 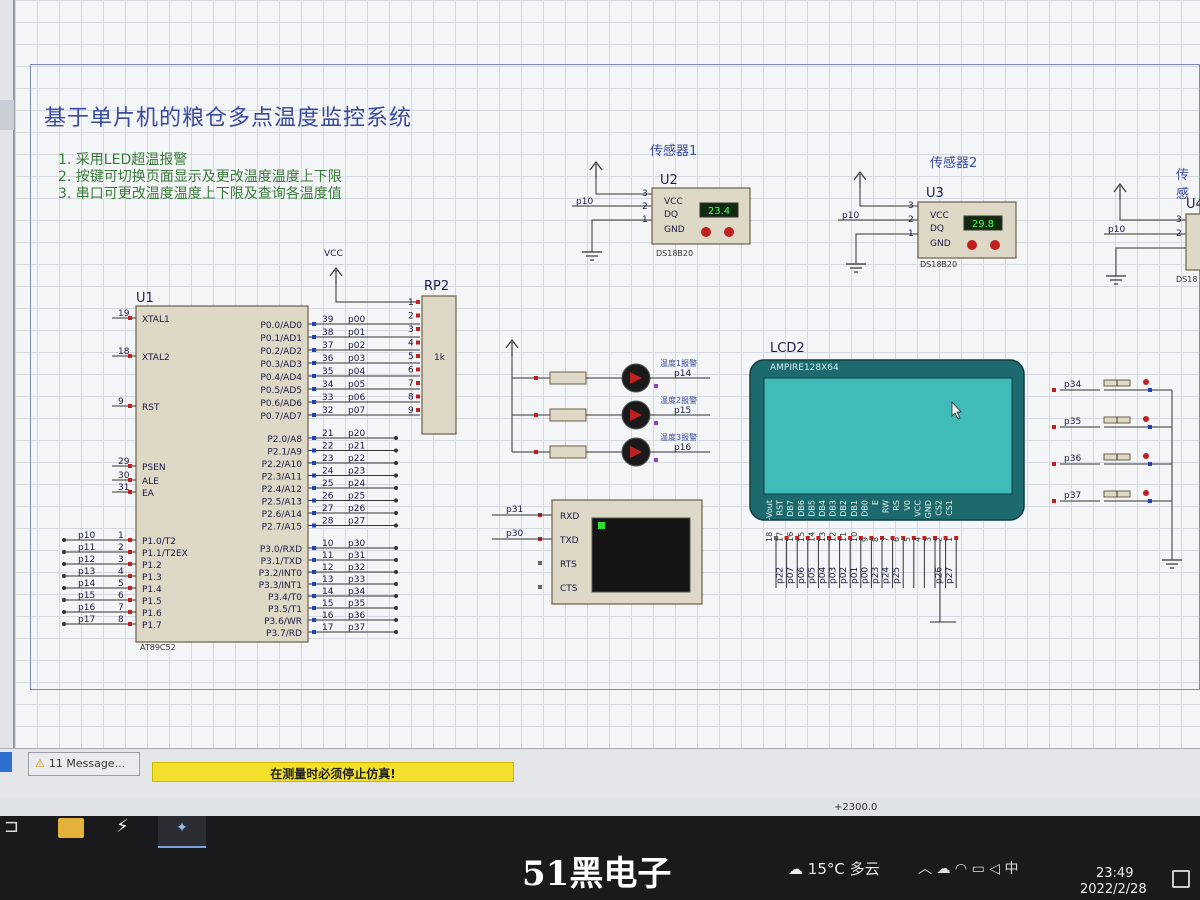 I want to click on pin-number: 9, so click(x=411, y=411).